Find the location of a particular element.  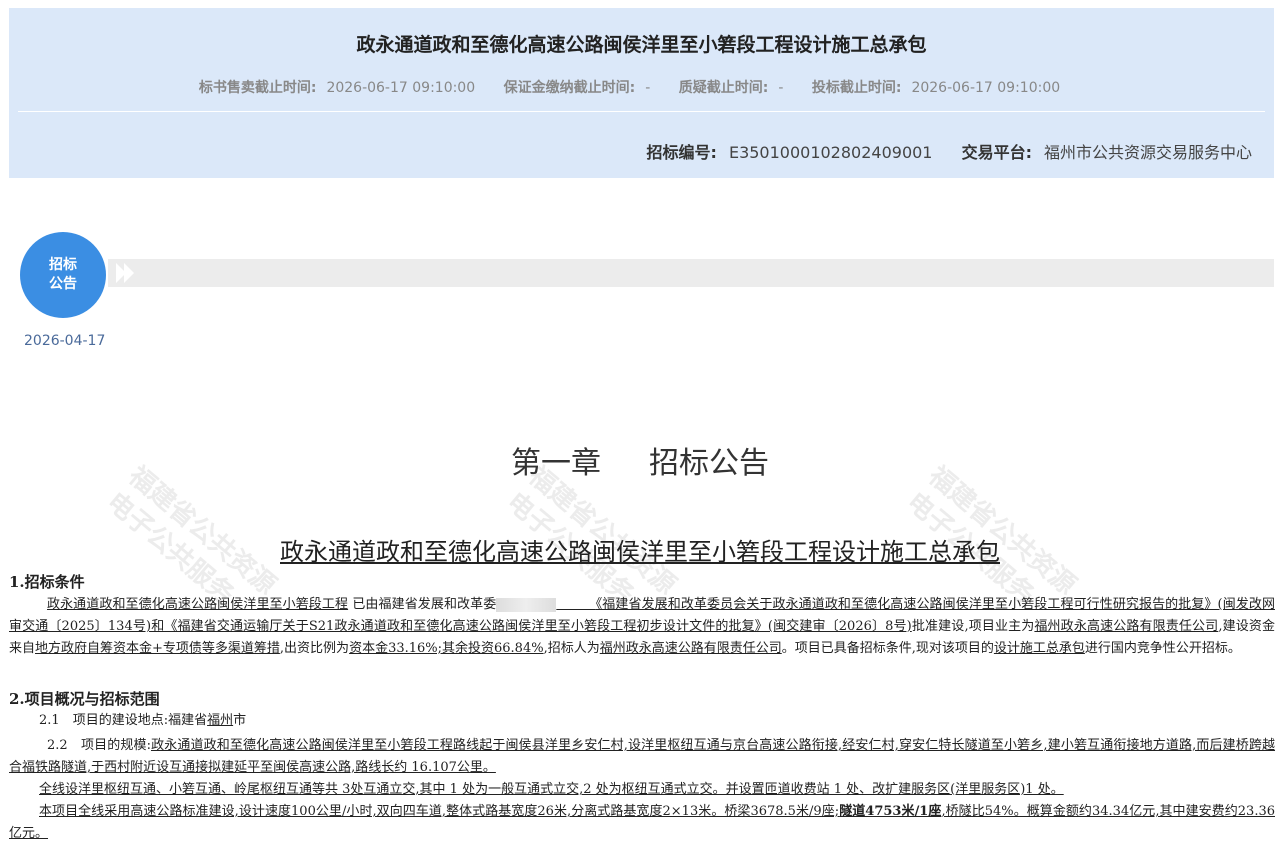

timeline-date: 2026-04-17 is located at coordinates (65, 341).